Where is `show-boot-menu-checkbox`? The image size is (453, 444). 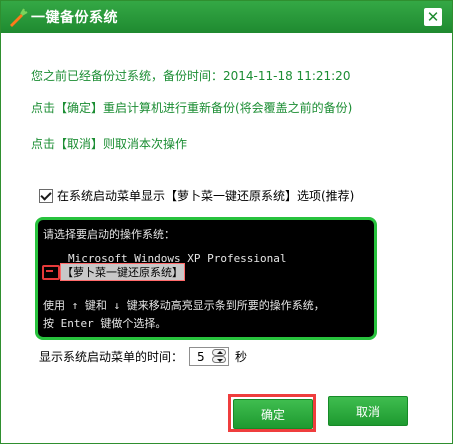 show-boot-menu-checkbox is located at coordinates (46, 195).